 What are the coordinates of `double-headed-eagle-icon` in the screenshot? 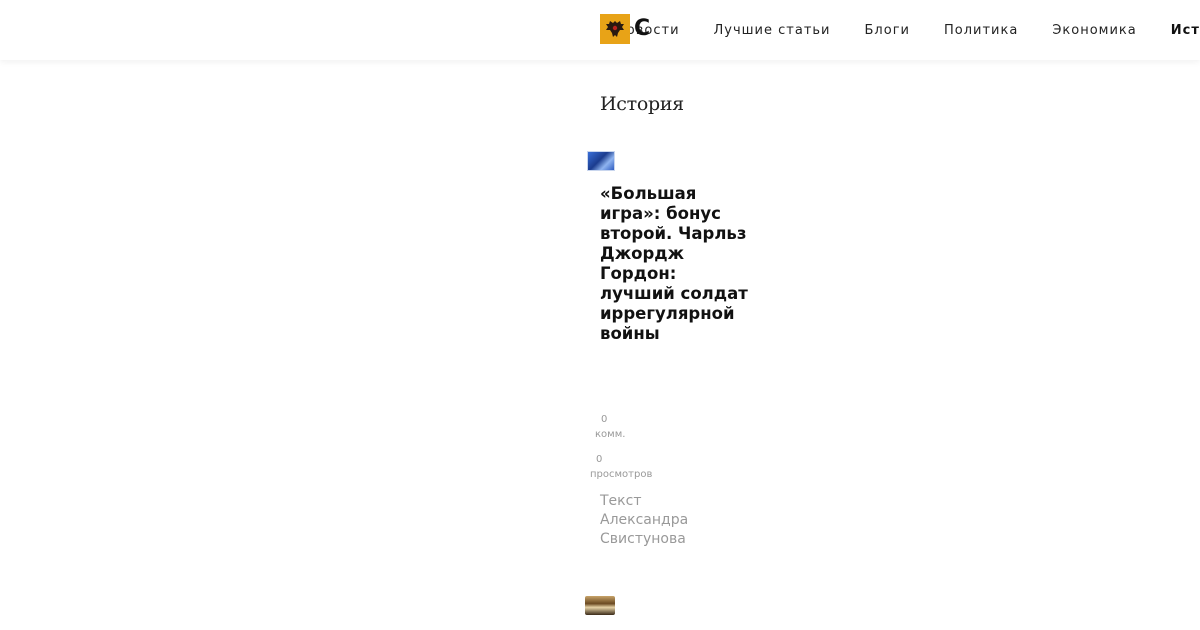 It's located at (615, 29).